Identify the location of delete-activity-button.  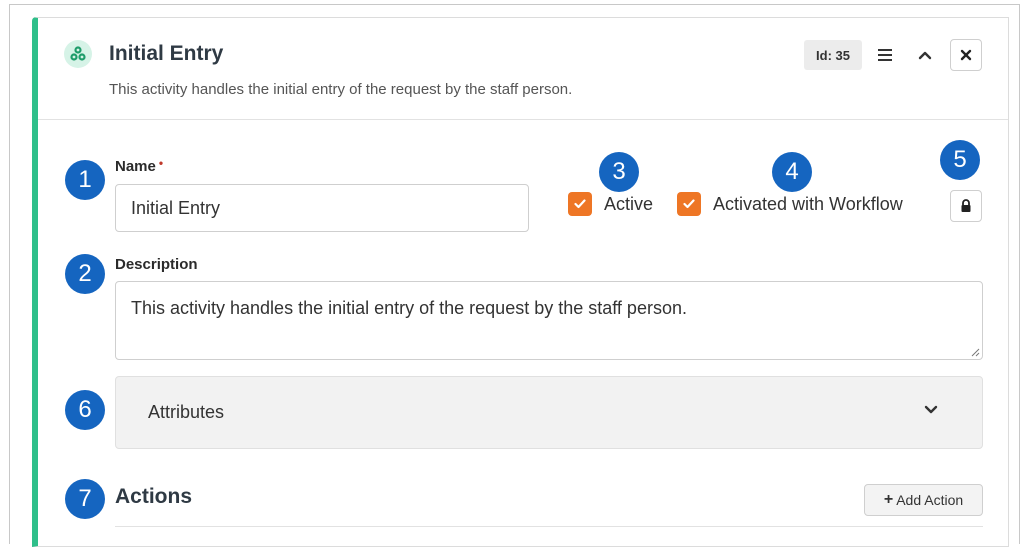
(966, 55).